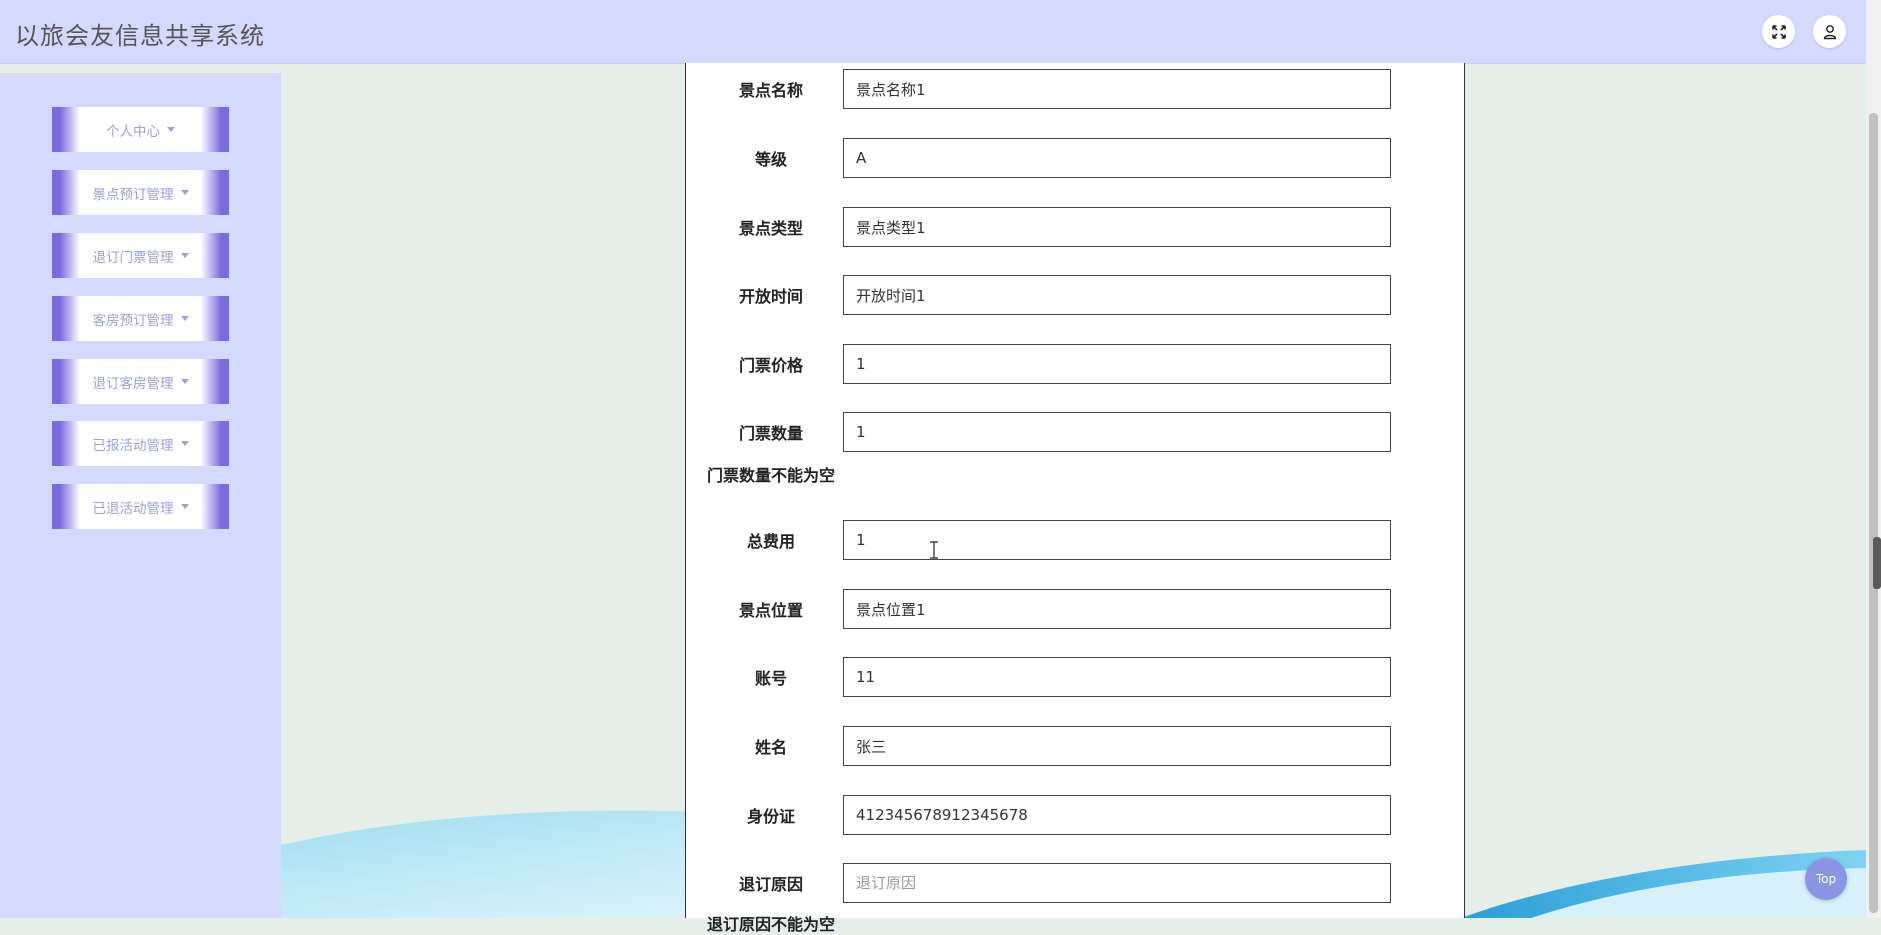  I want to click on form-row-attraction-type: 景点类型, so click(1075, 227).